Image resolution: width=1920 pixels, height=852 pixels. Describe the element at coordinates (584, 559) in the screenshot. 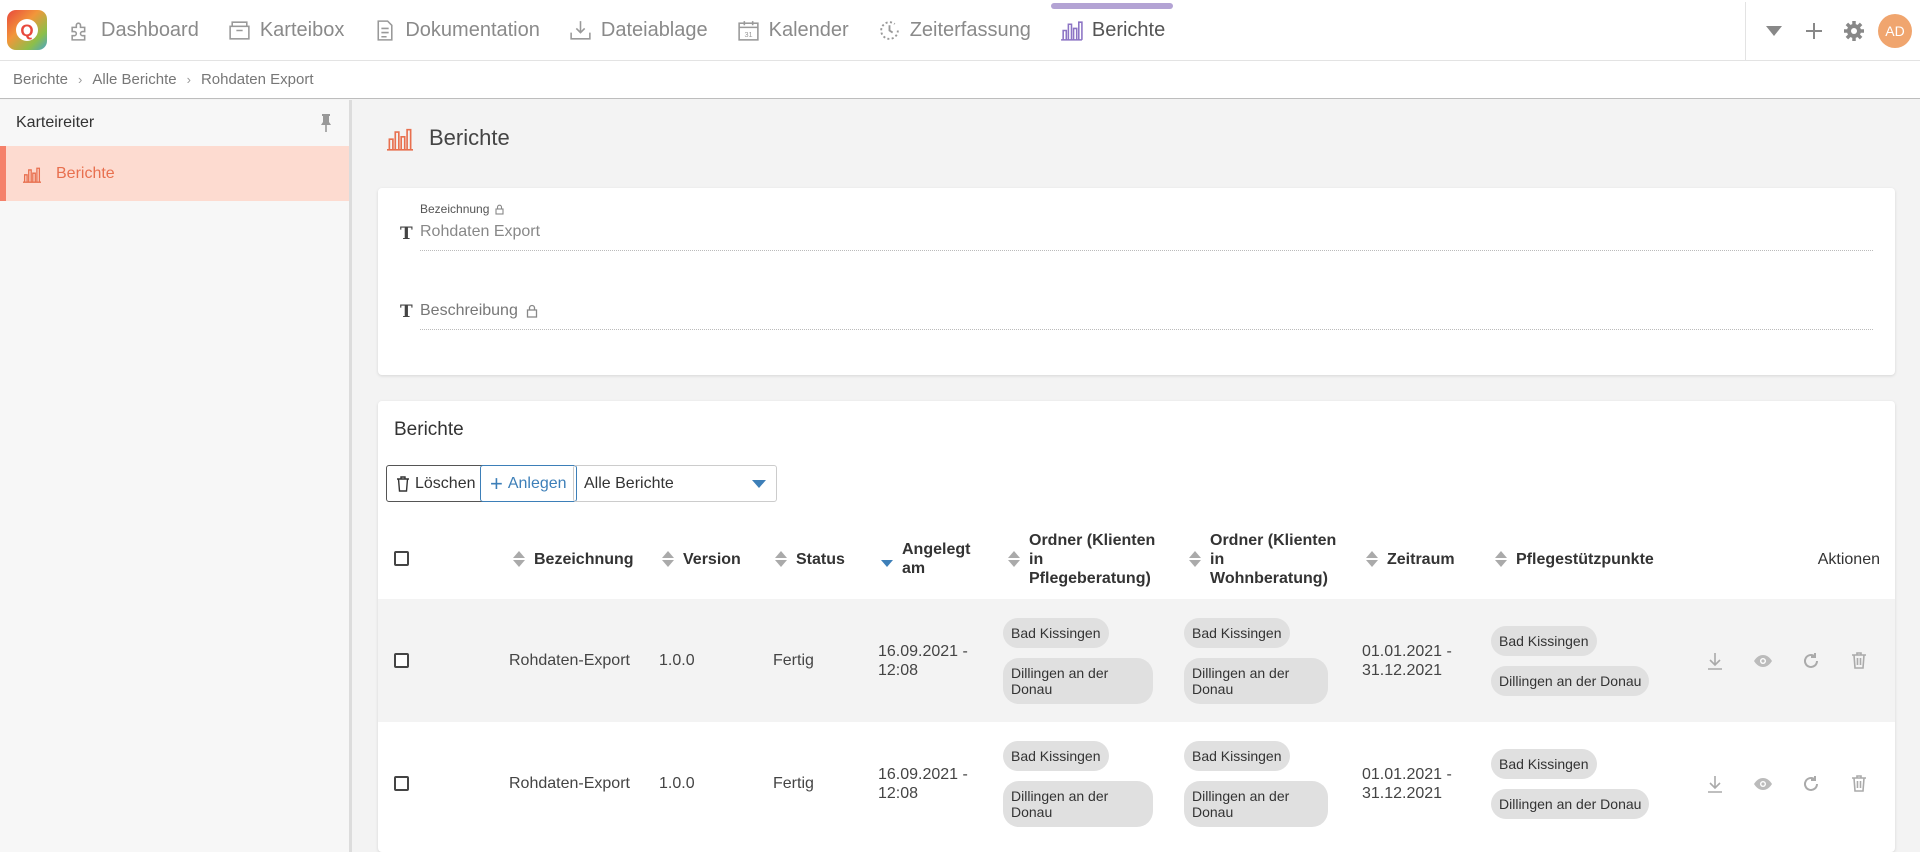

I see `column-label: Bezeichnung` at that location.